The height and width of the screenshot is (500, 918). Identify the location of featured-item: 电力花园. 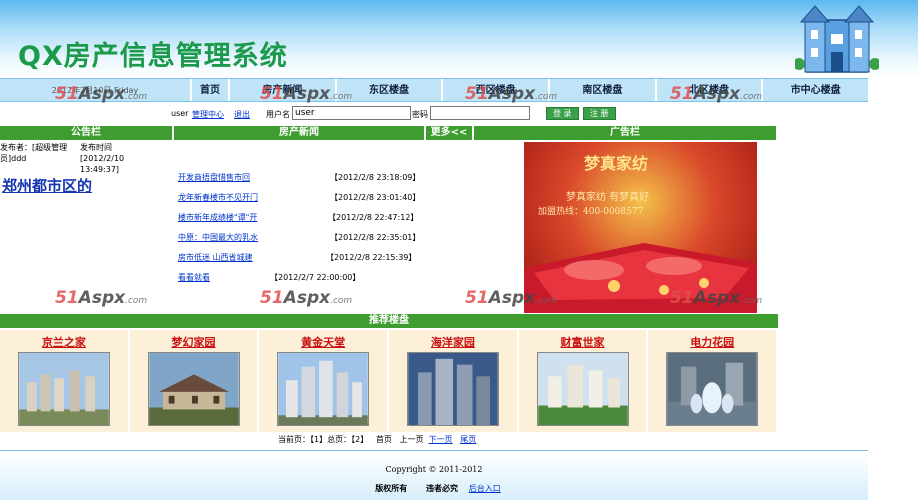
(713, 381).